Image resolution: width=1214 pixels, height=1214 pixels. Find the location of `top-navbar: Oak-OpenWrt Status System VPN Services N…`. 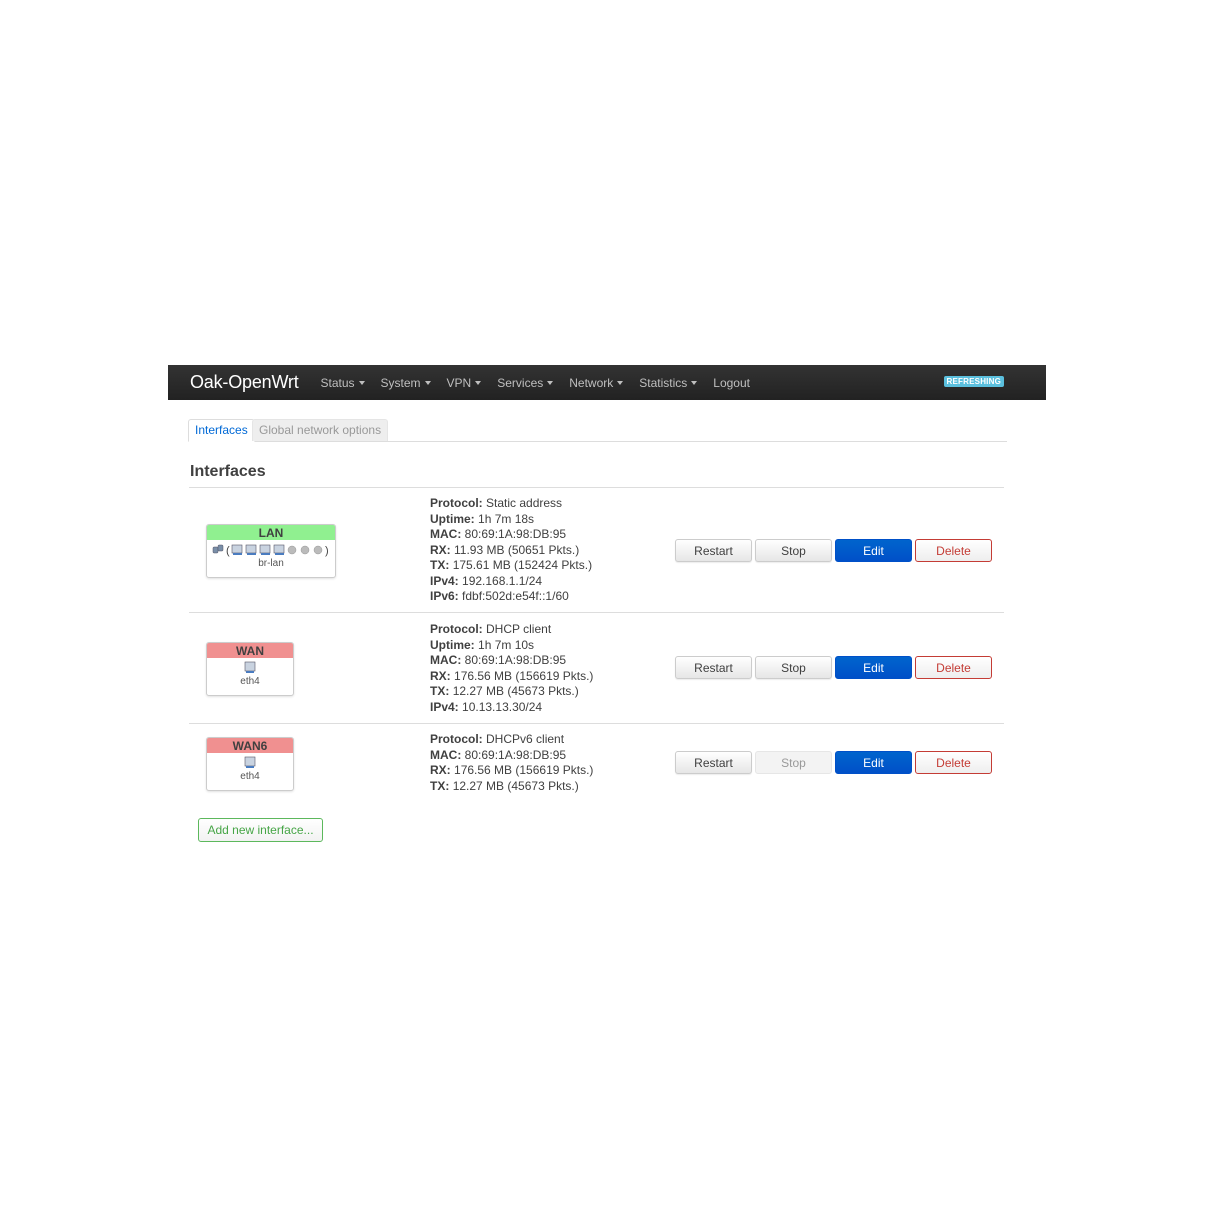

top-navbar: Oak-OpenWrt Status System VPN Services N… is located at coordinates (607, 382).